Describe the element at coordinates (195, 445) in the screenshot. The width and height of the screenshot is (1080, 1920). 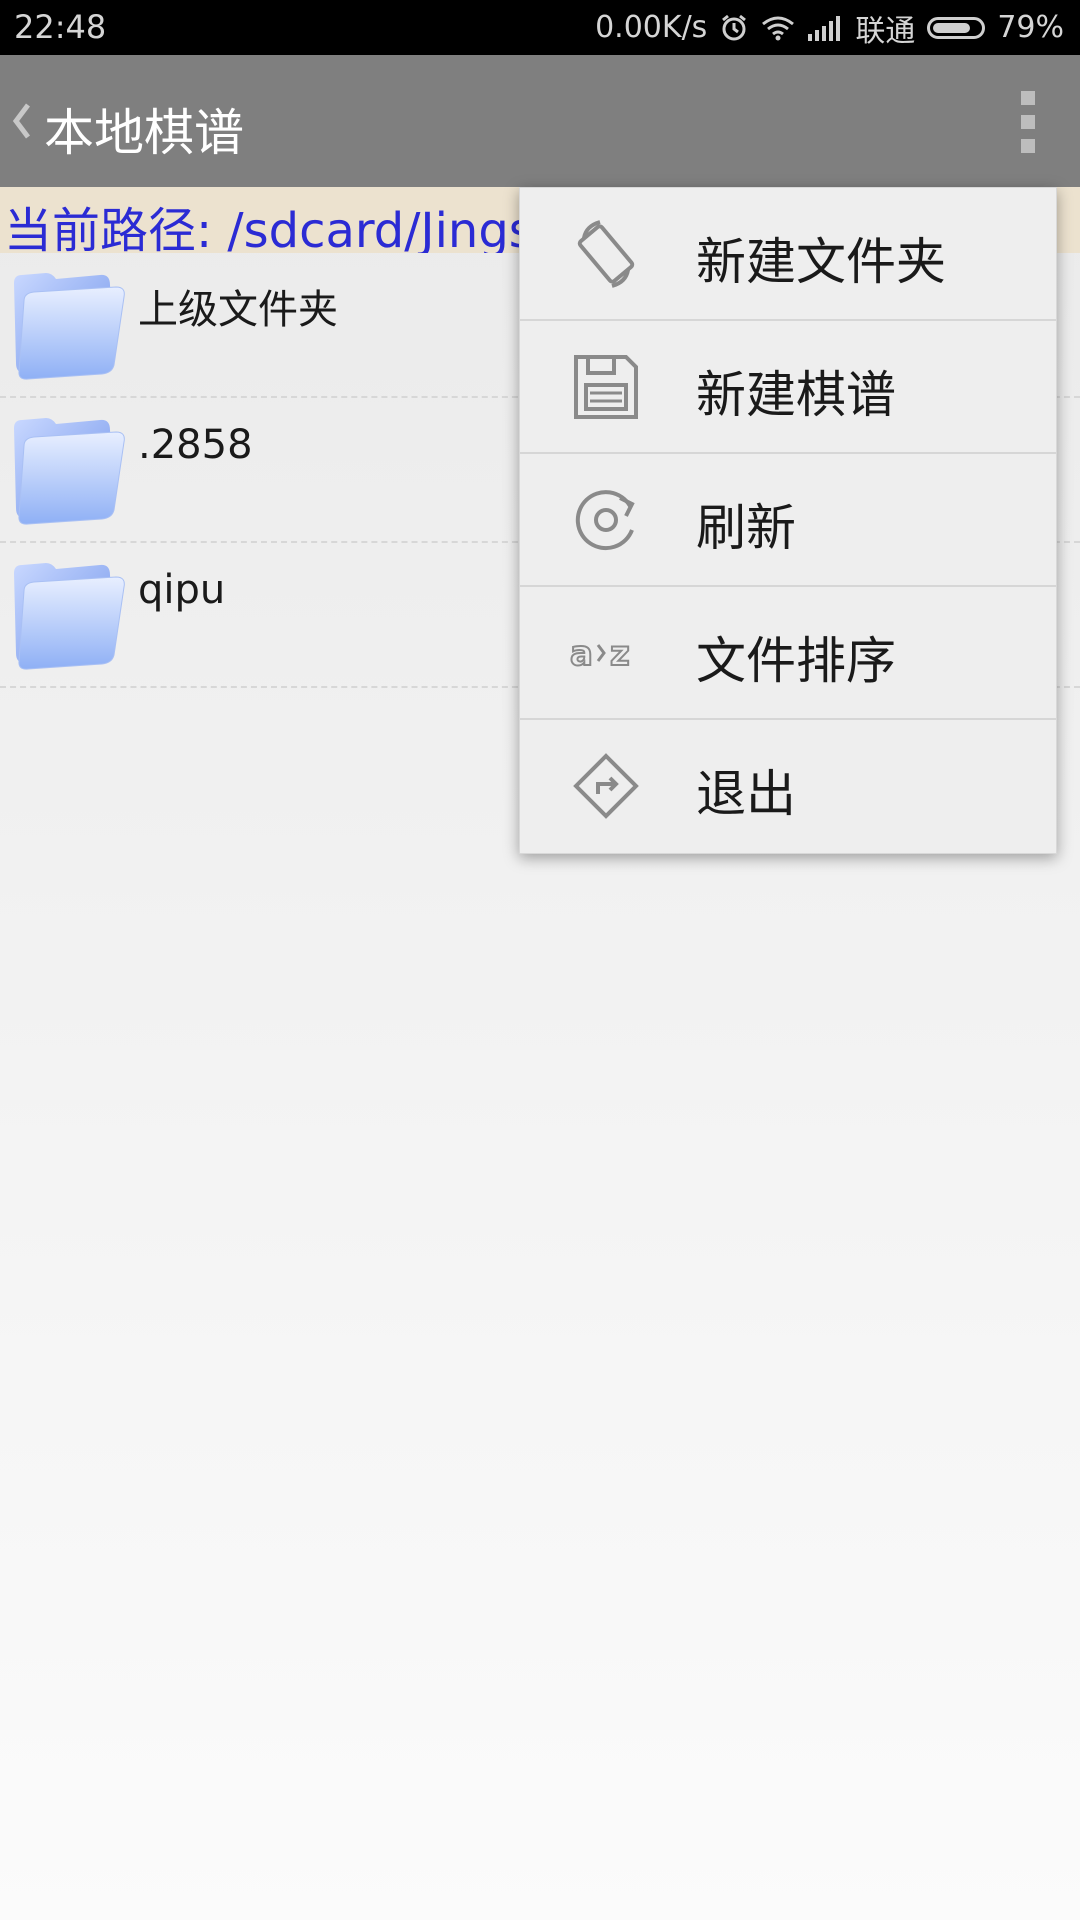
I see `file-name: .2858` at that location.